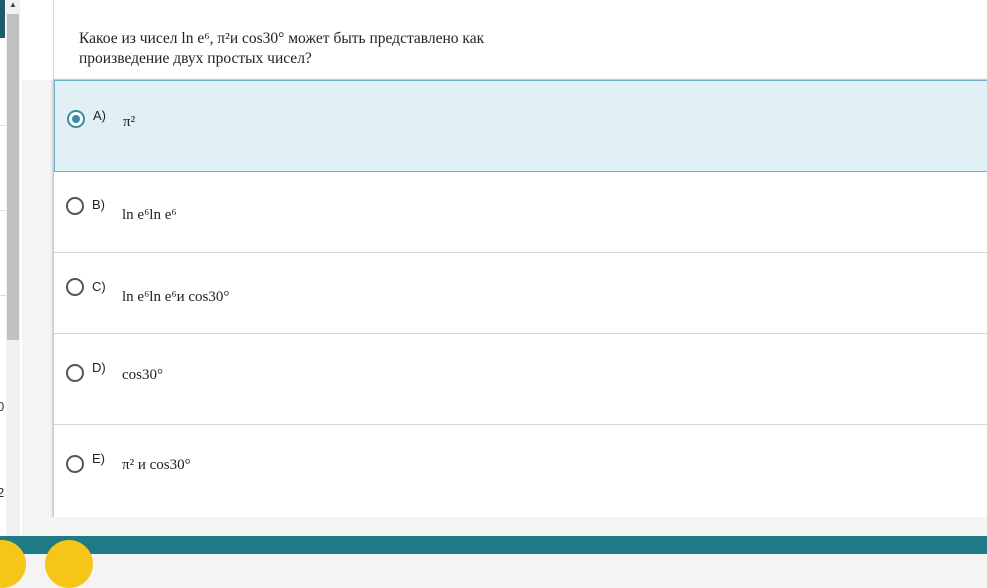 The image size is (987, 588). Describe the element at coordinates (99, 286) in the screenshot. I see `option-letter: C)` at that location.